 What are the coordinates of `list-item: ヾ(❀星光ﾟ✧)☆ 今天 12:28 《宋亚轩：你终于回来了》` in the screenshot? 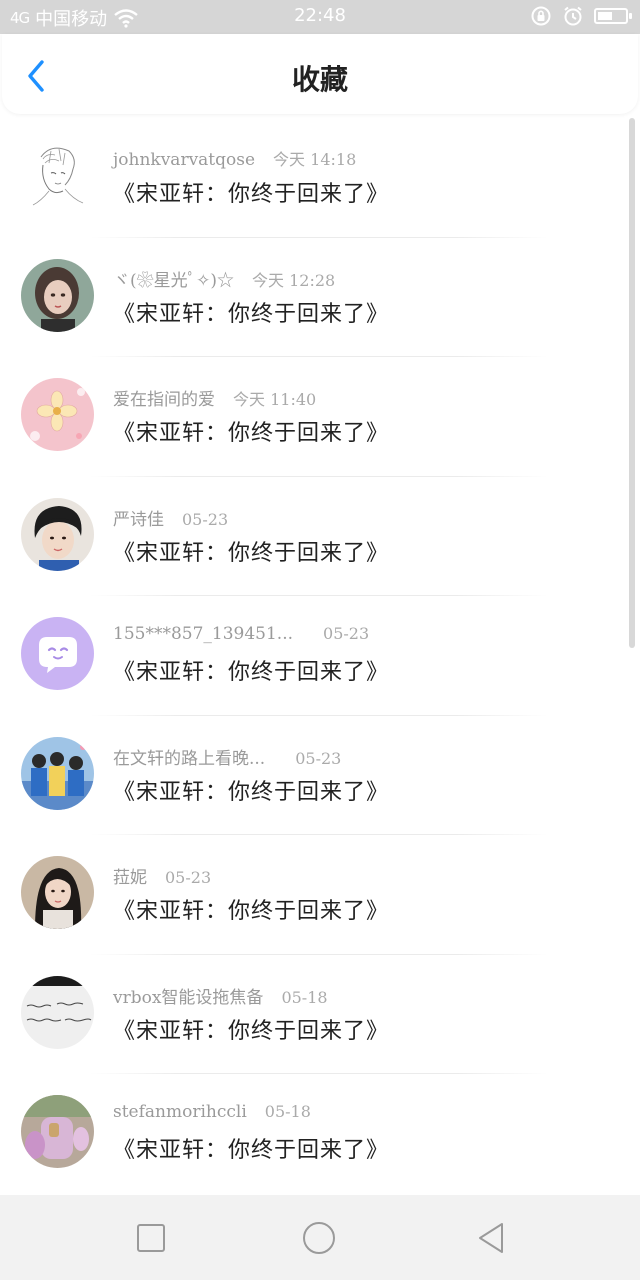 It's located at (314, 297).